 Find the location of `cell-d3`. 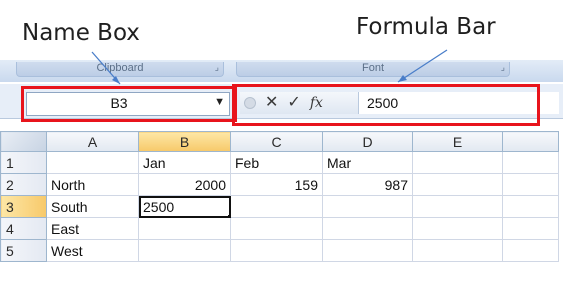

cell-d3 is located at coordinates (367, 206).